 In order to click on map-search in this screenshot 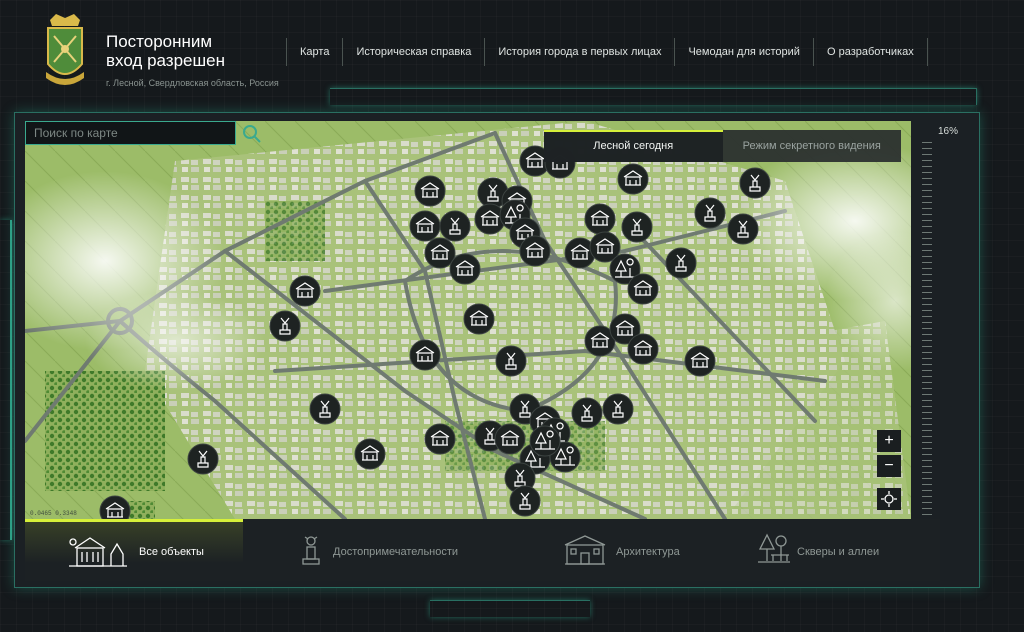, I will do `click(130, 133)`.